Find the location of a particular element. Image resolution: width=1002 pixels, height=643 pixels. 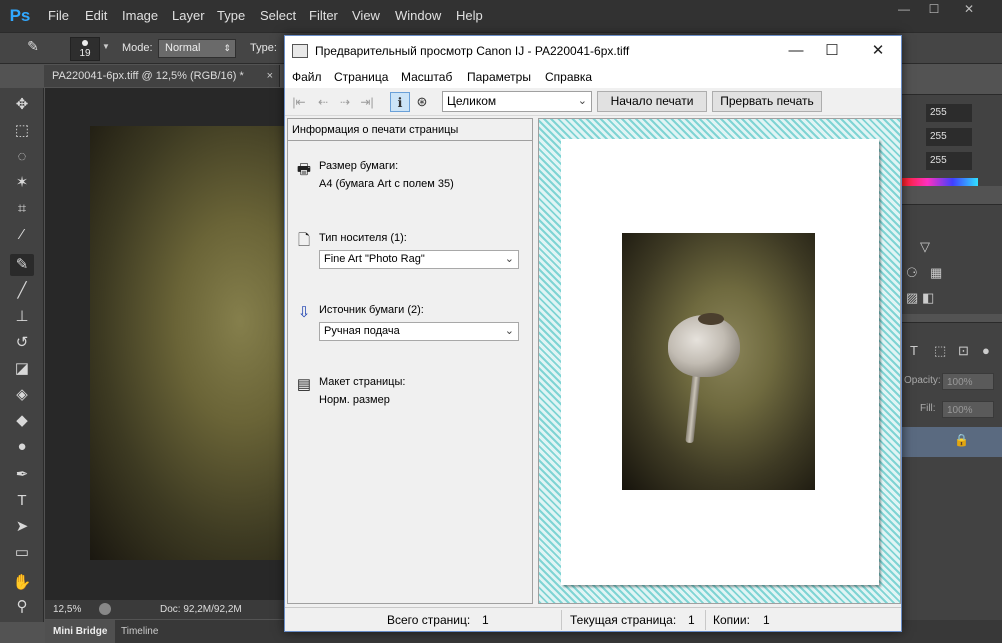

ps-minimize-icon: — is located at coordinates (904, 9).